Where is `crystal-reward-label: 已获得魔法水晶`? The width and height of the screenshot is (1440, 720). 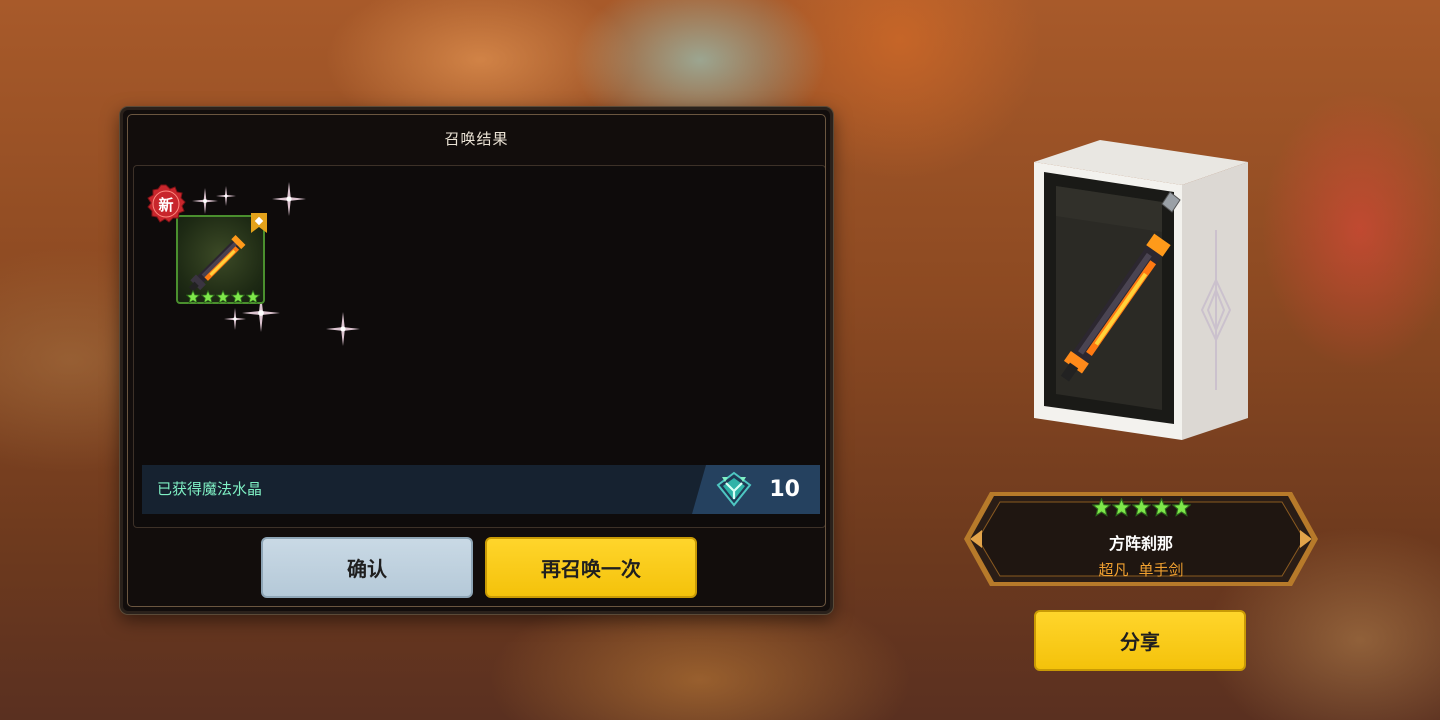 crystal-reward-label: 已获得魔法水晶 is located at coordinates (210, 489).